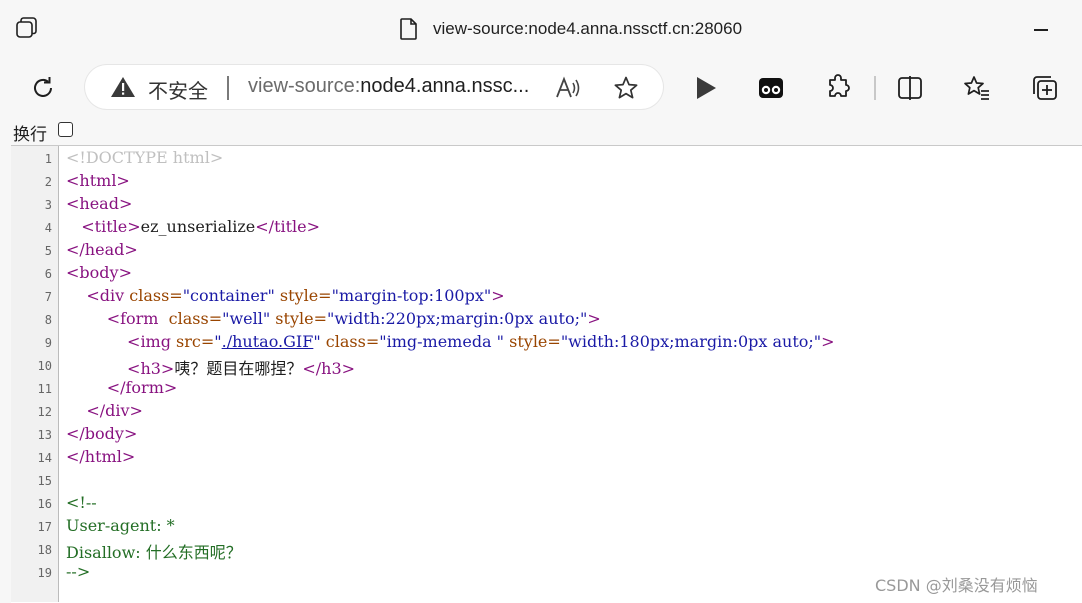  I want to click on line-number: 14, so click(44, 458).